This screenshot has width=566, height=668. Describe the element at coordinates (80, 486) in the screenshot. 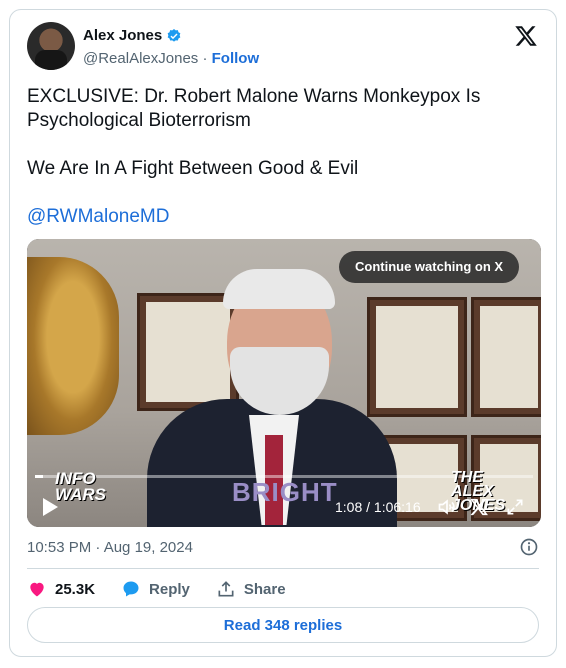

I see `infowars-logo: INFO WARS` at that location.